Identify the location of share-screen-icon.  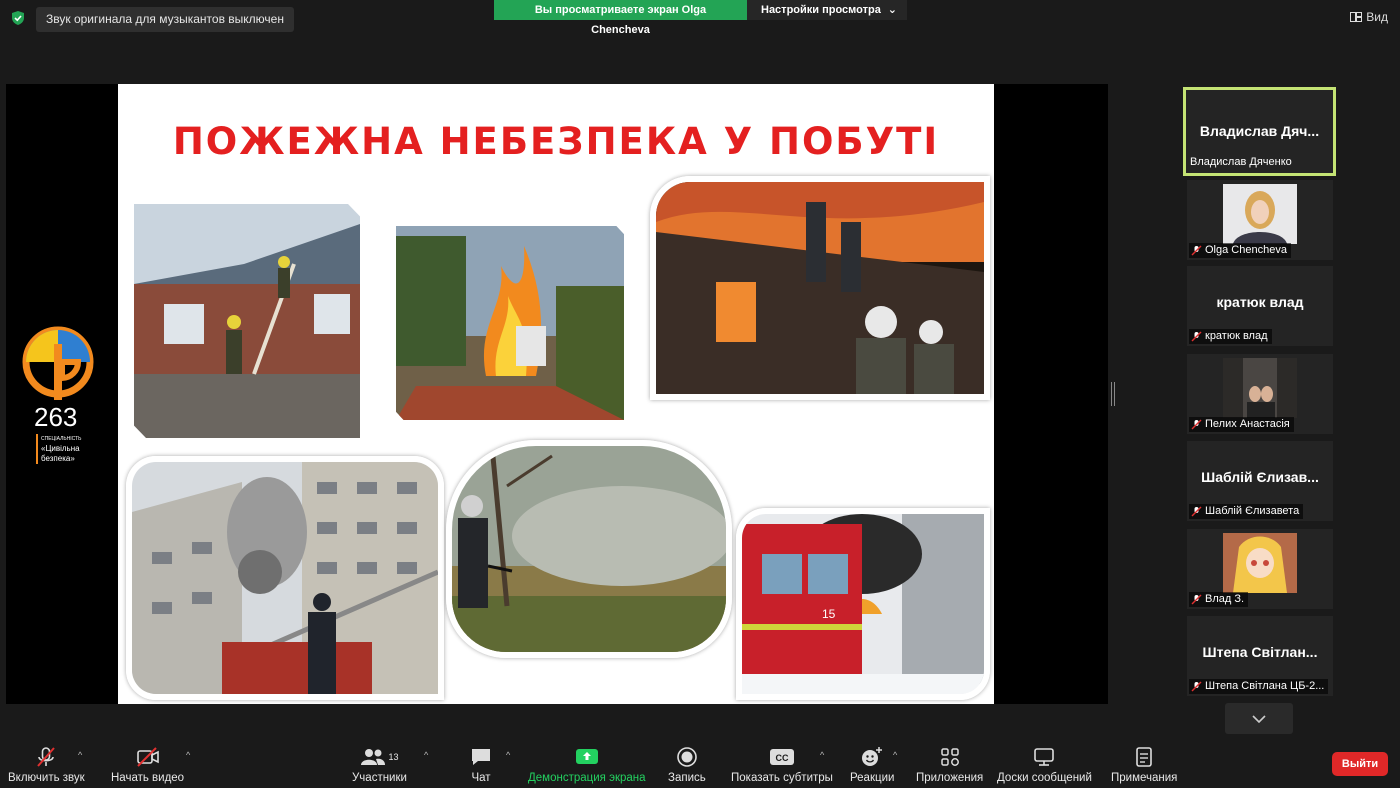
(586, 756).